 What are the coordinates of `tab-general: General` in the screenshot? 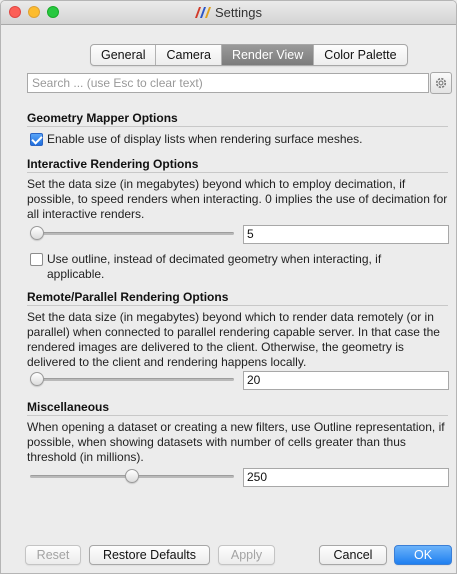 It's located at (124, 55).